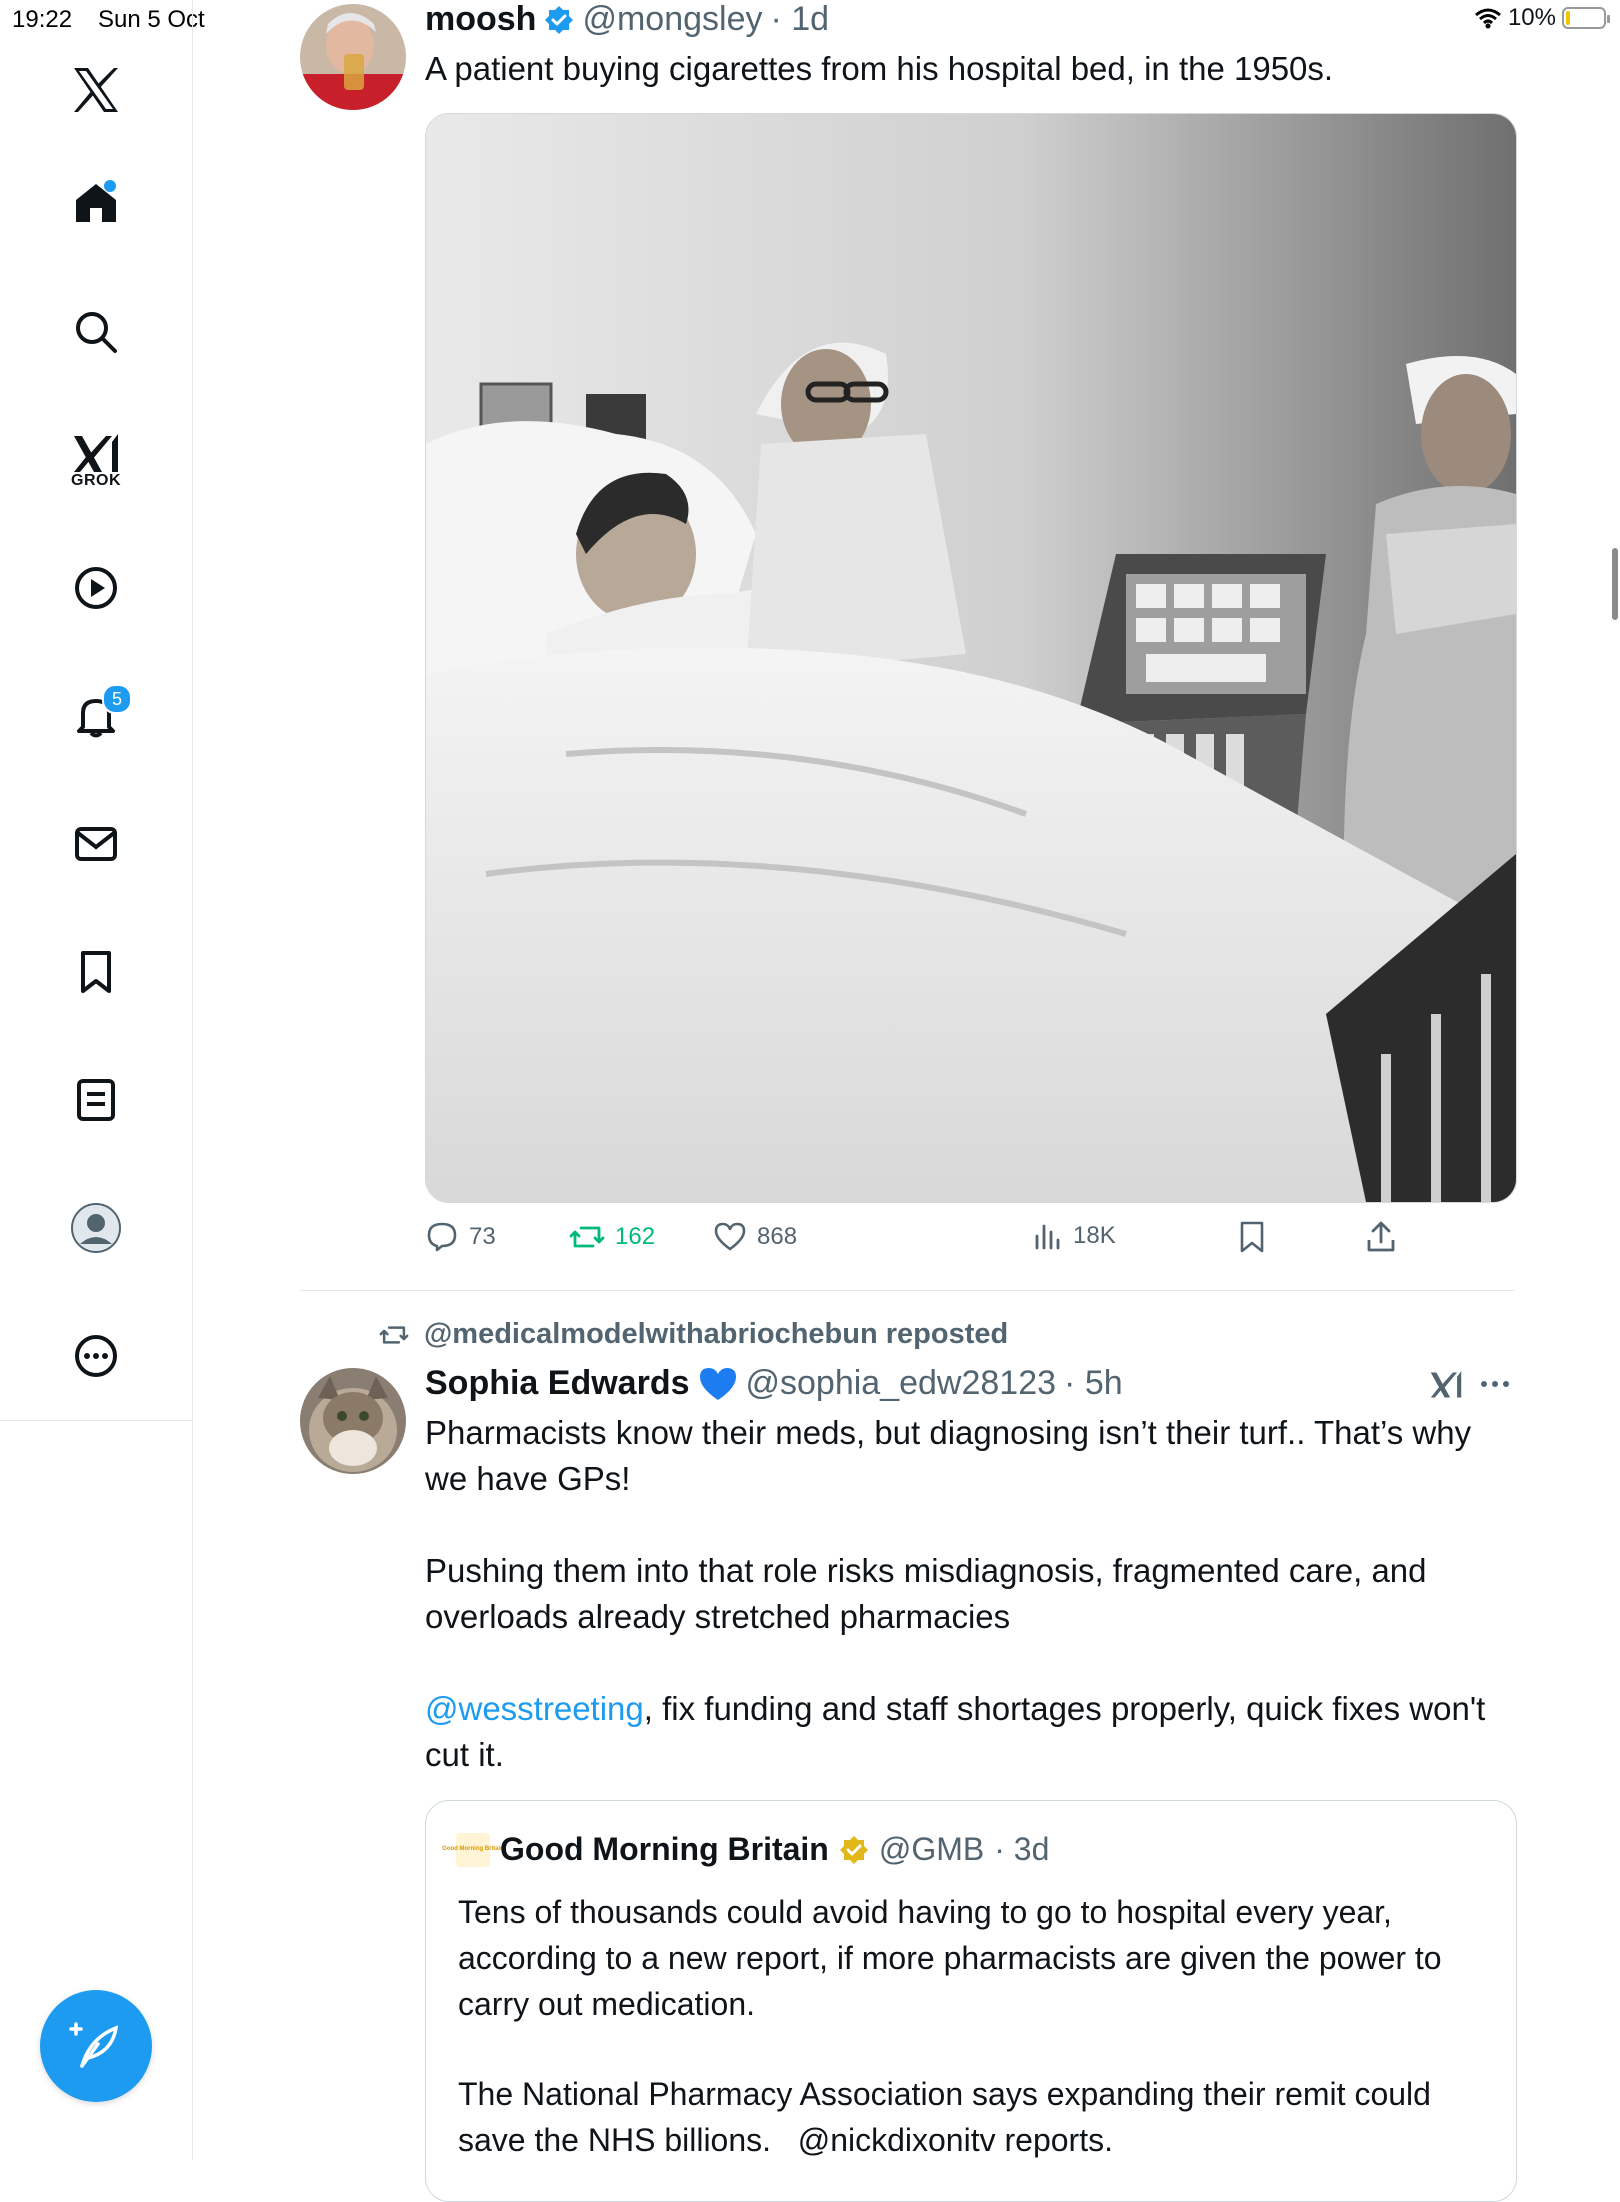 This screenshot has width=1620, height=2202. I want to click on compose-post-button, so click(96, 2046).